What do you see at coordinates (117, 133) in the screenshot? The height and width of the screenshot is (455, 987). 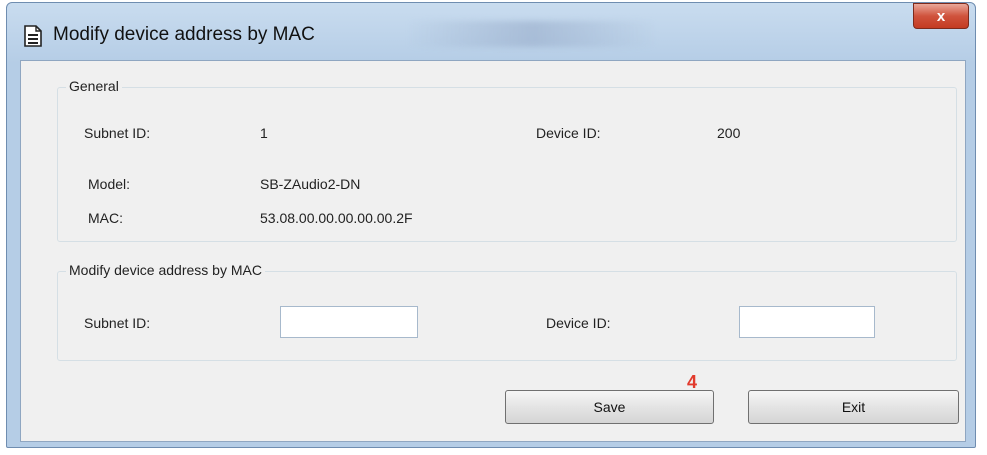 I see `subnet-id-label: Subnet ID:` at bounding box center [117, 133].